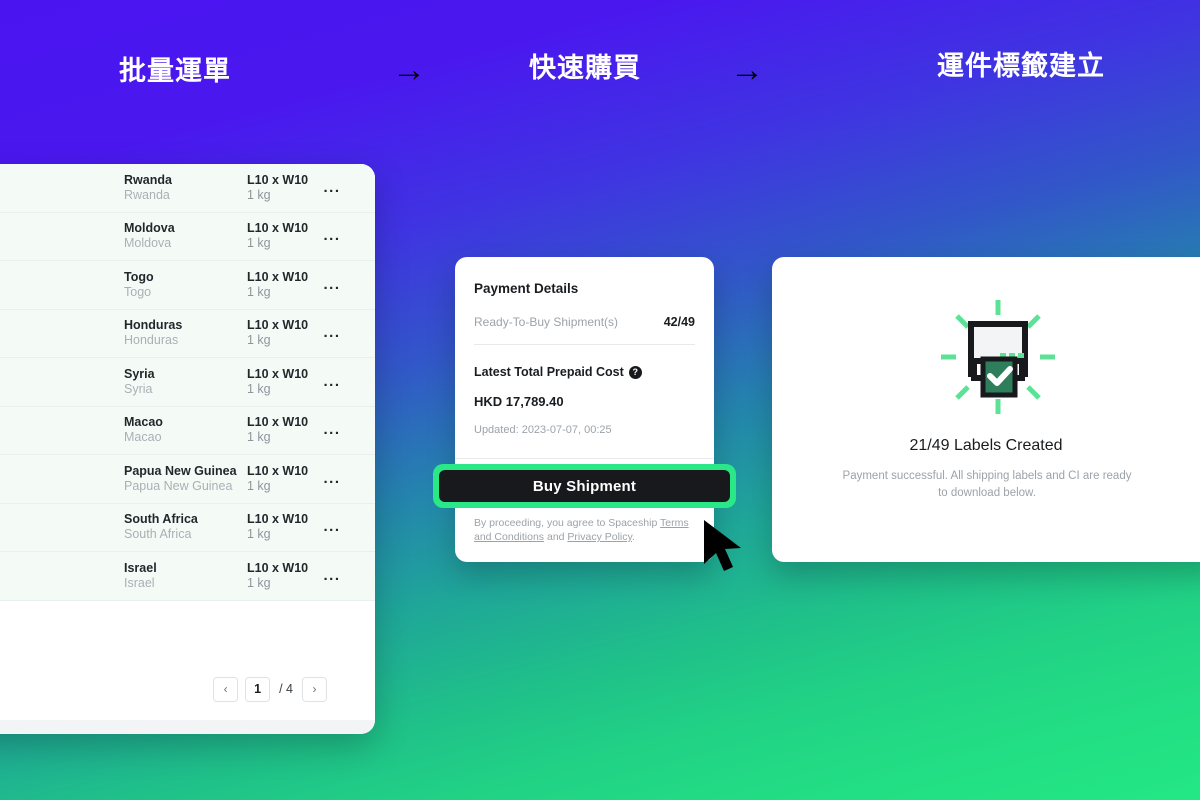 The image size is (1200, 800). I want to click on privacy-policy-link: Privacy Policy, so click(599, 537).